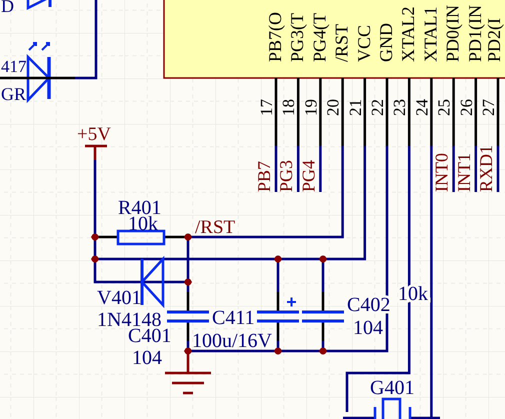 The height and width of the screenshot is (419, 505). Describe the element at coordinates (464, 172) in the screenshot. I see `net-label: INT1` at that location.